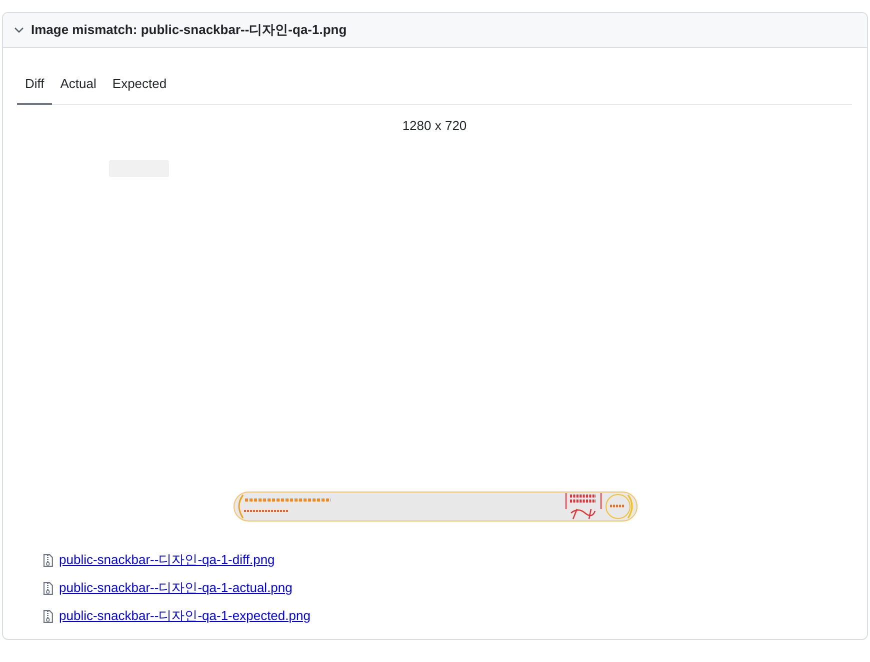  What do you see at coordinates (175, 588) in the screenshot?
I see `file-link: public-snackbar--디자인-qa-1-actual.png` at bounding box center [175, 588].